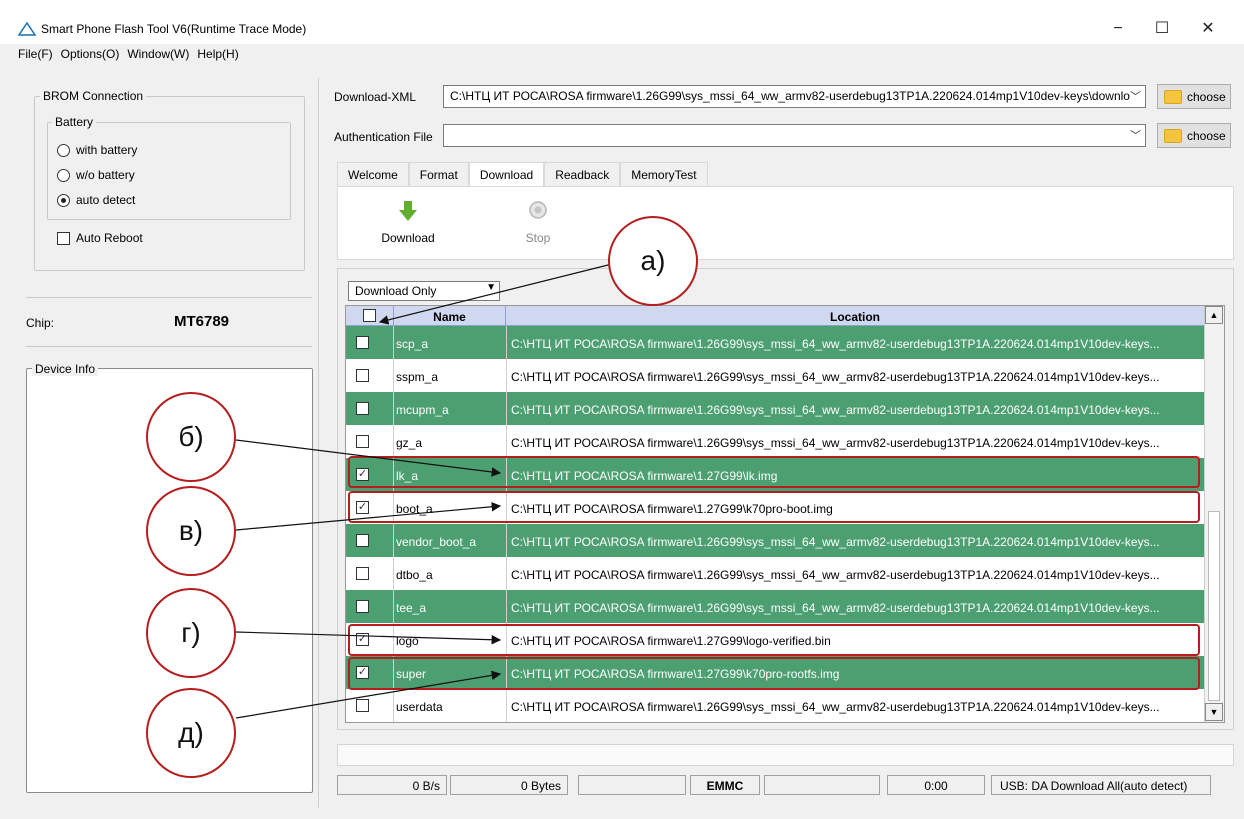 The height and width of the screenshot is (819, 1244). What do you see at coordinates (191, 633) in the screenshot?
I see `annotation-g: г)` at bounding box center [191, 633].